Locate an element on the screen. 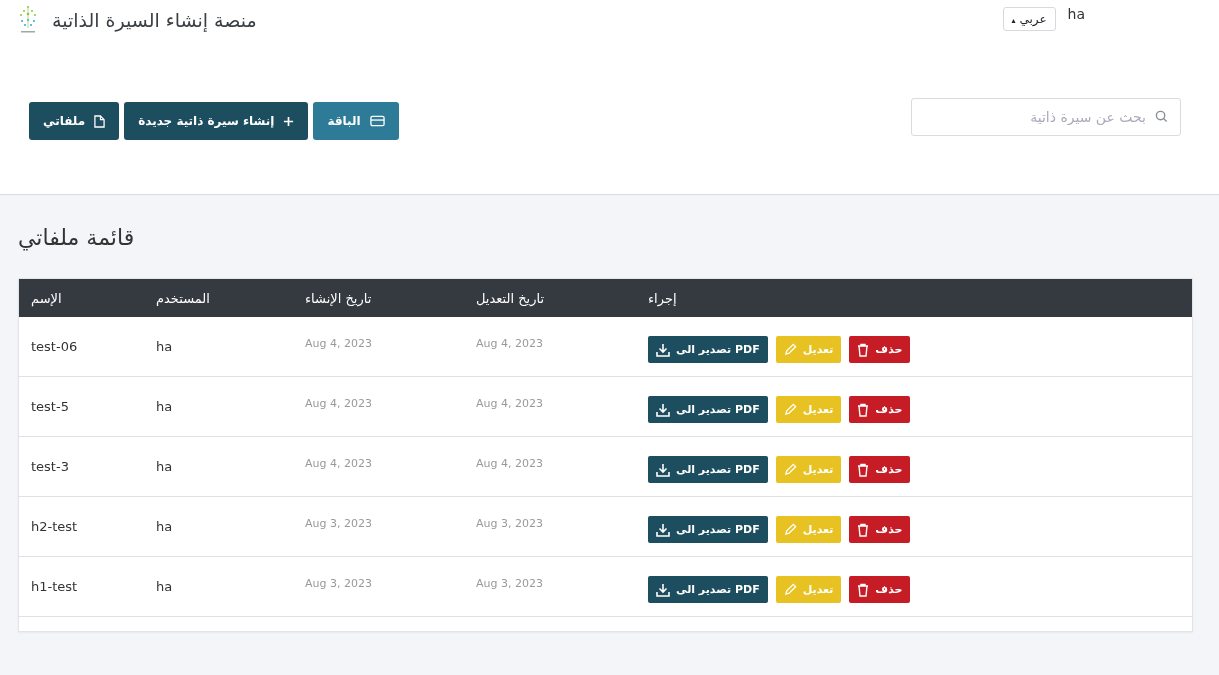  column-header: تاريخ الإنشاء is located at coordinates (338, 298).